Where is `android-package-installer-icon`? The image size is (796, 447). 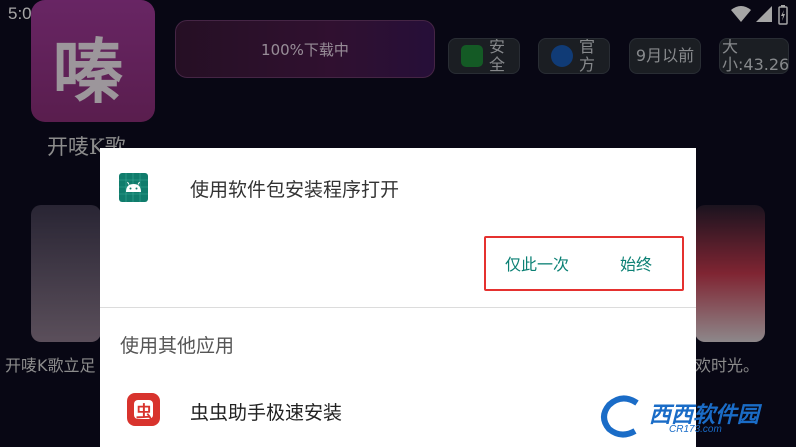 android-package-installer-icon is located at coordinates (133, 187).